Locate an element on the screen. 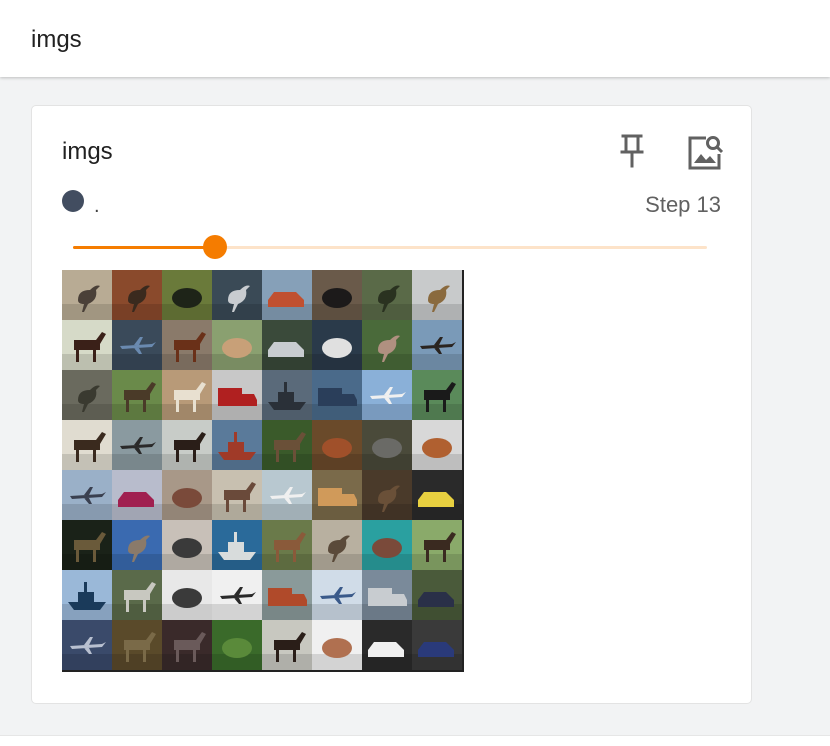 This screenshot has width=830, height=746. run-color-dot is located at coordinates (73, 201).